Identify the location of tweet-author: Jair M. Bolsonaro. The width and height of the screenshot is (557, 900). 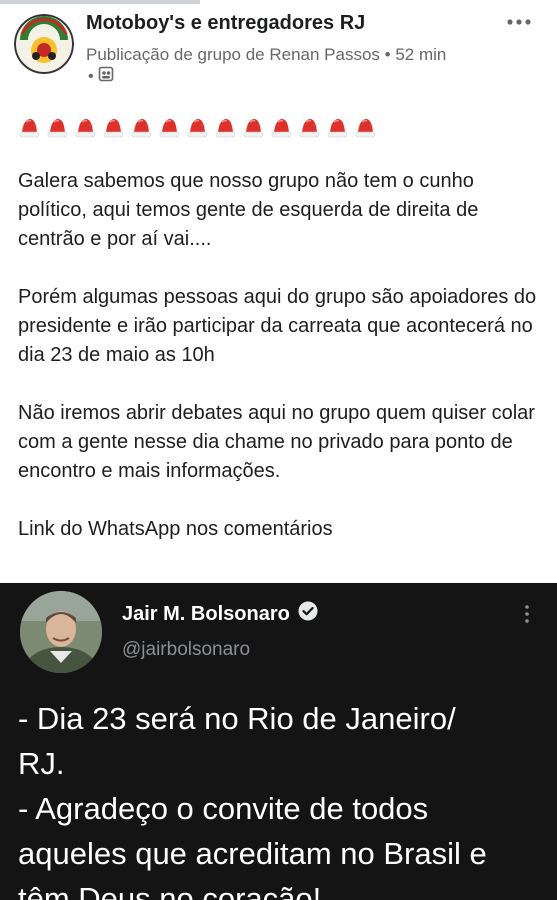
(220, 614).